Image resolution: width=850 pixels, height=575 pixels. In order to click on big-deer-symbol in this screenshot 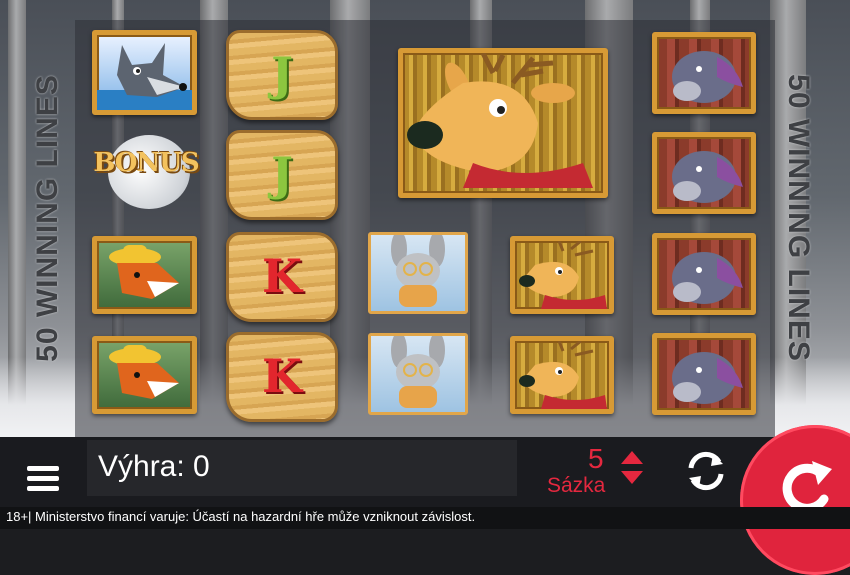, I will do `click(503, 123)`.